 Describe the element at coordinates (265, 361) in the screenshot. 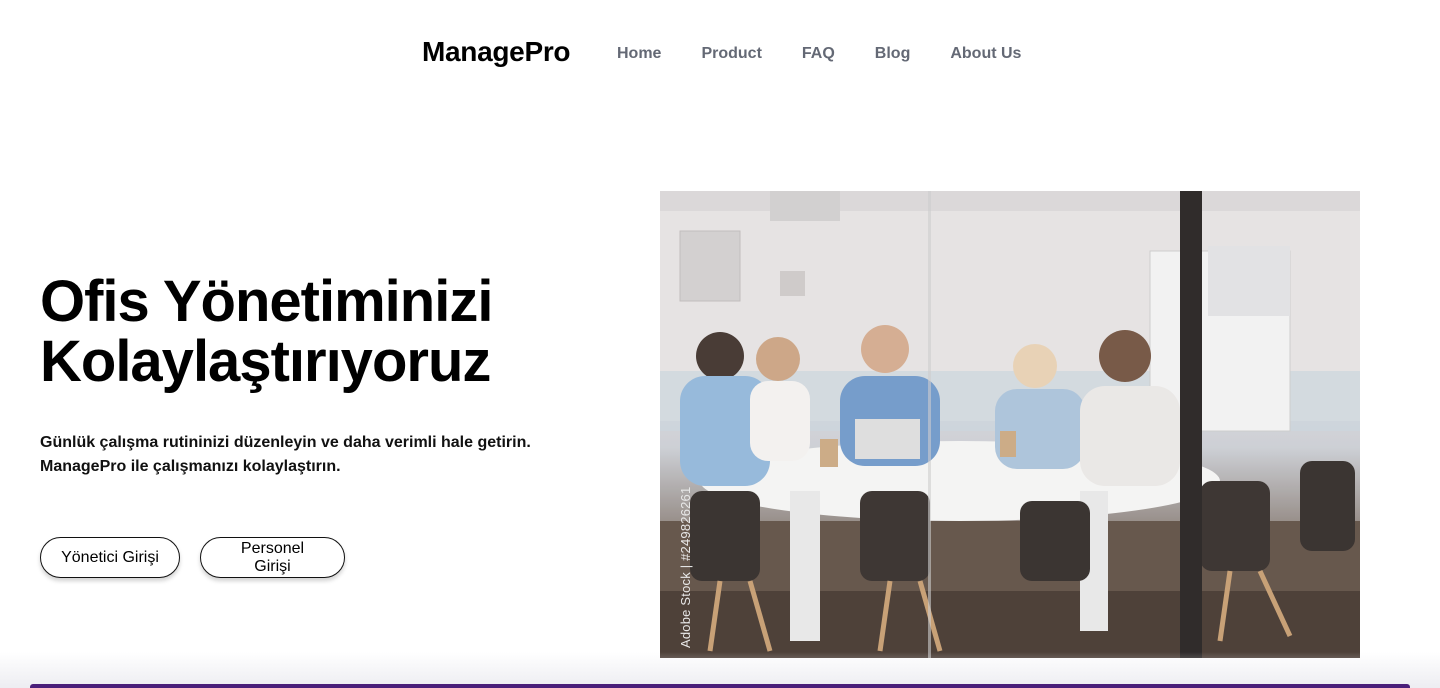

I see `hero-title-line-2: Kolaylaştırıyoruz` at that location.